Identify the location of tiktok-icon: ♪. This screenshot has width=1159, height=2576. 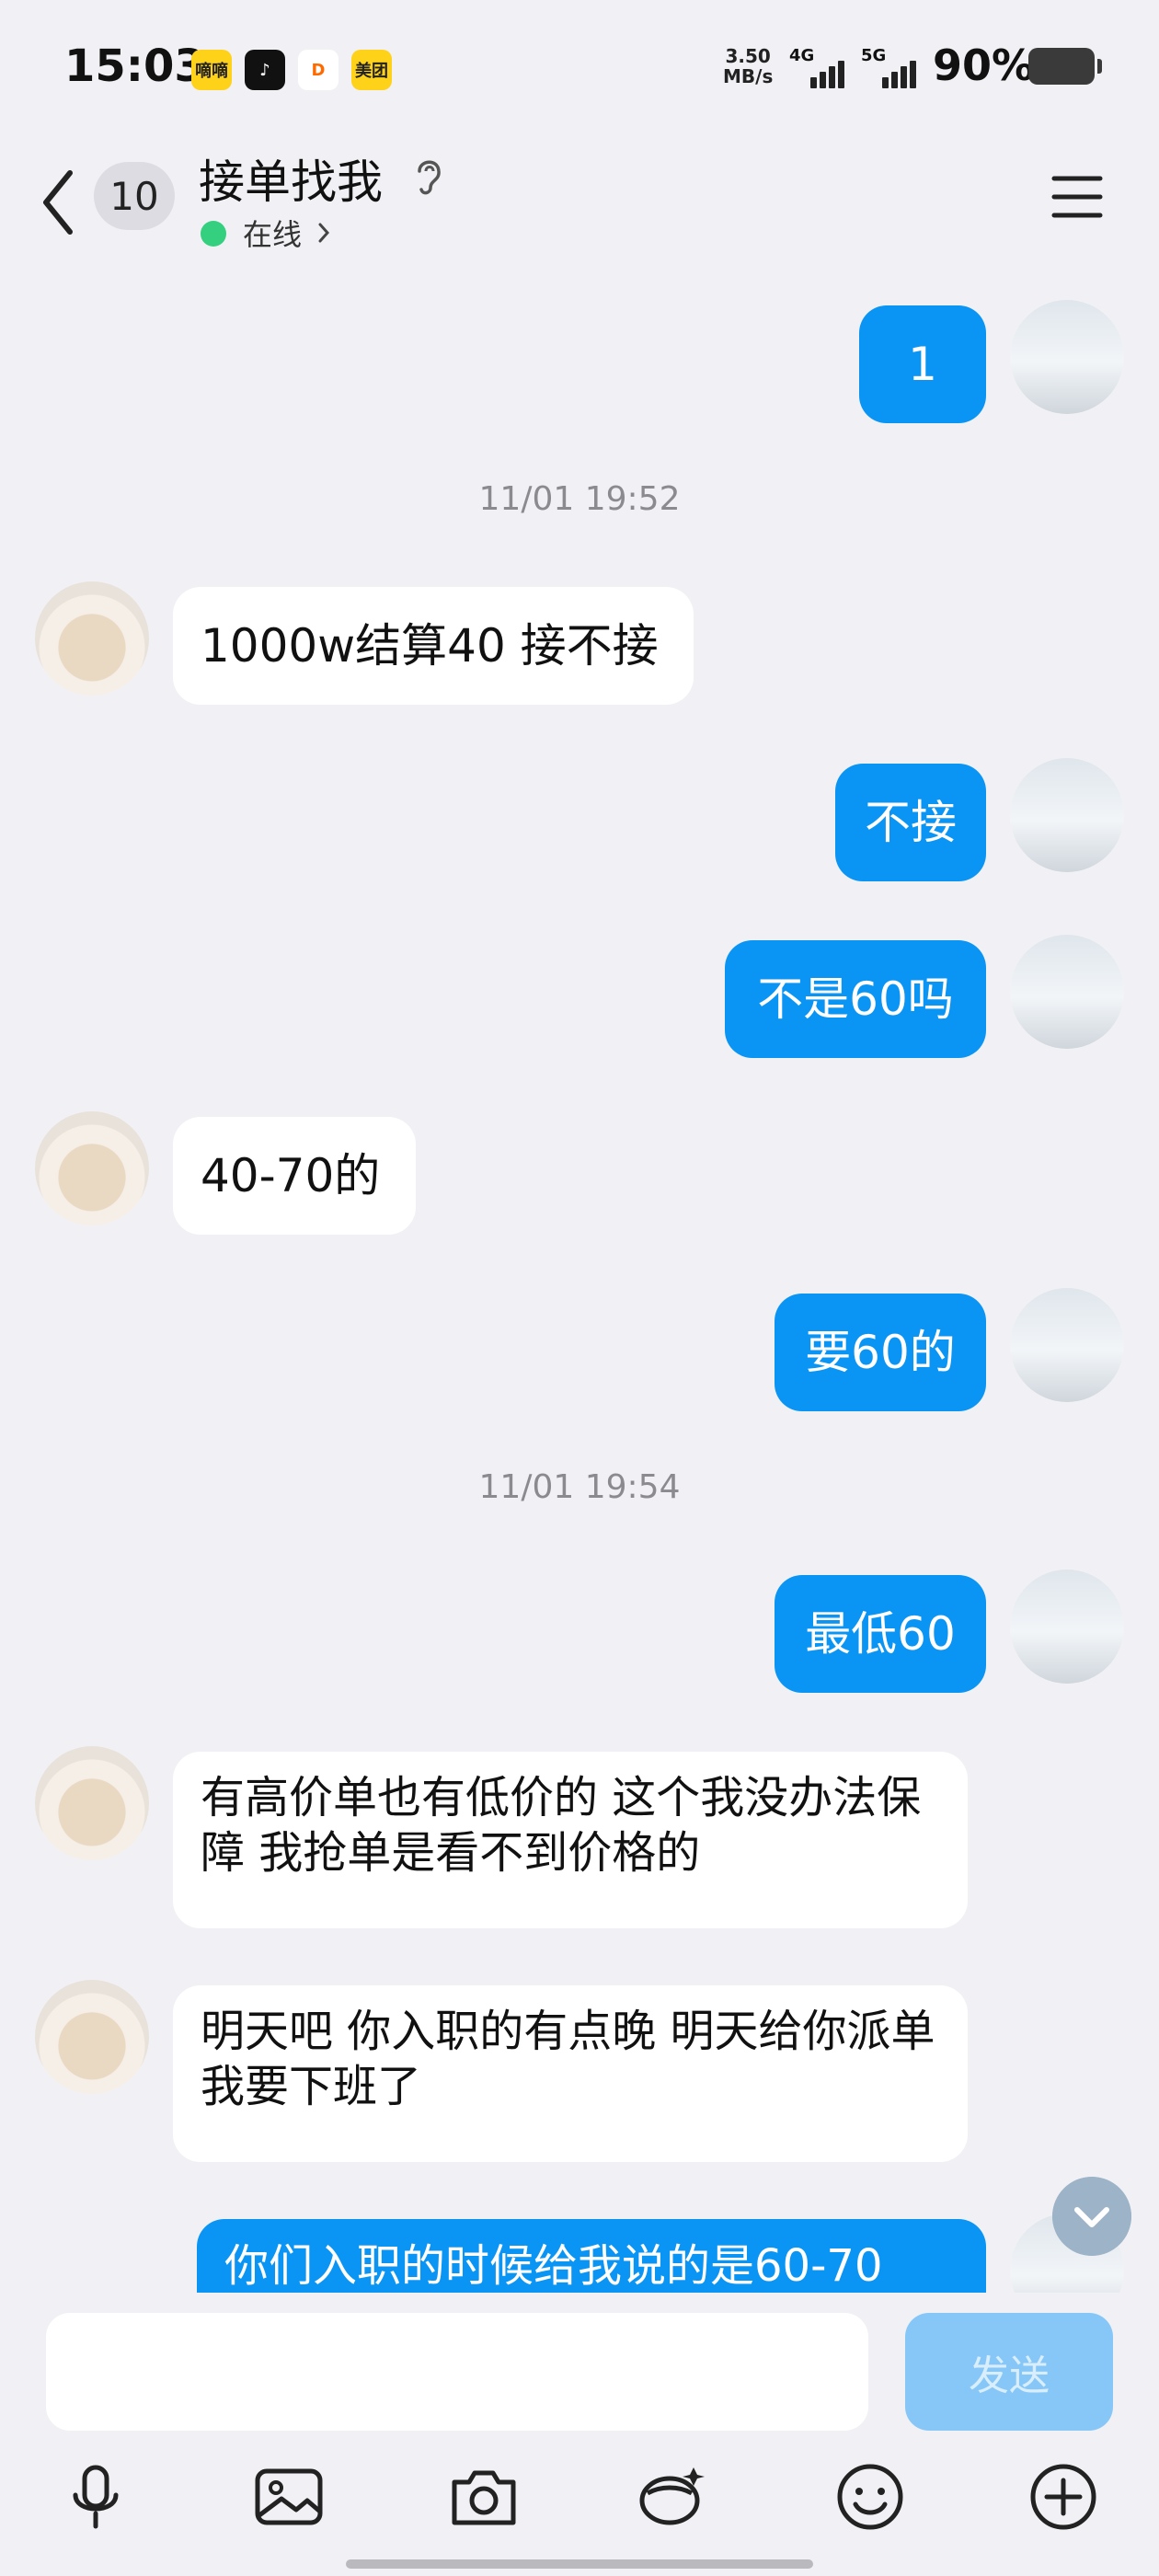
(265, 70).